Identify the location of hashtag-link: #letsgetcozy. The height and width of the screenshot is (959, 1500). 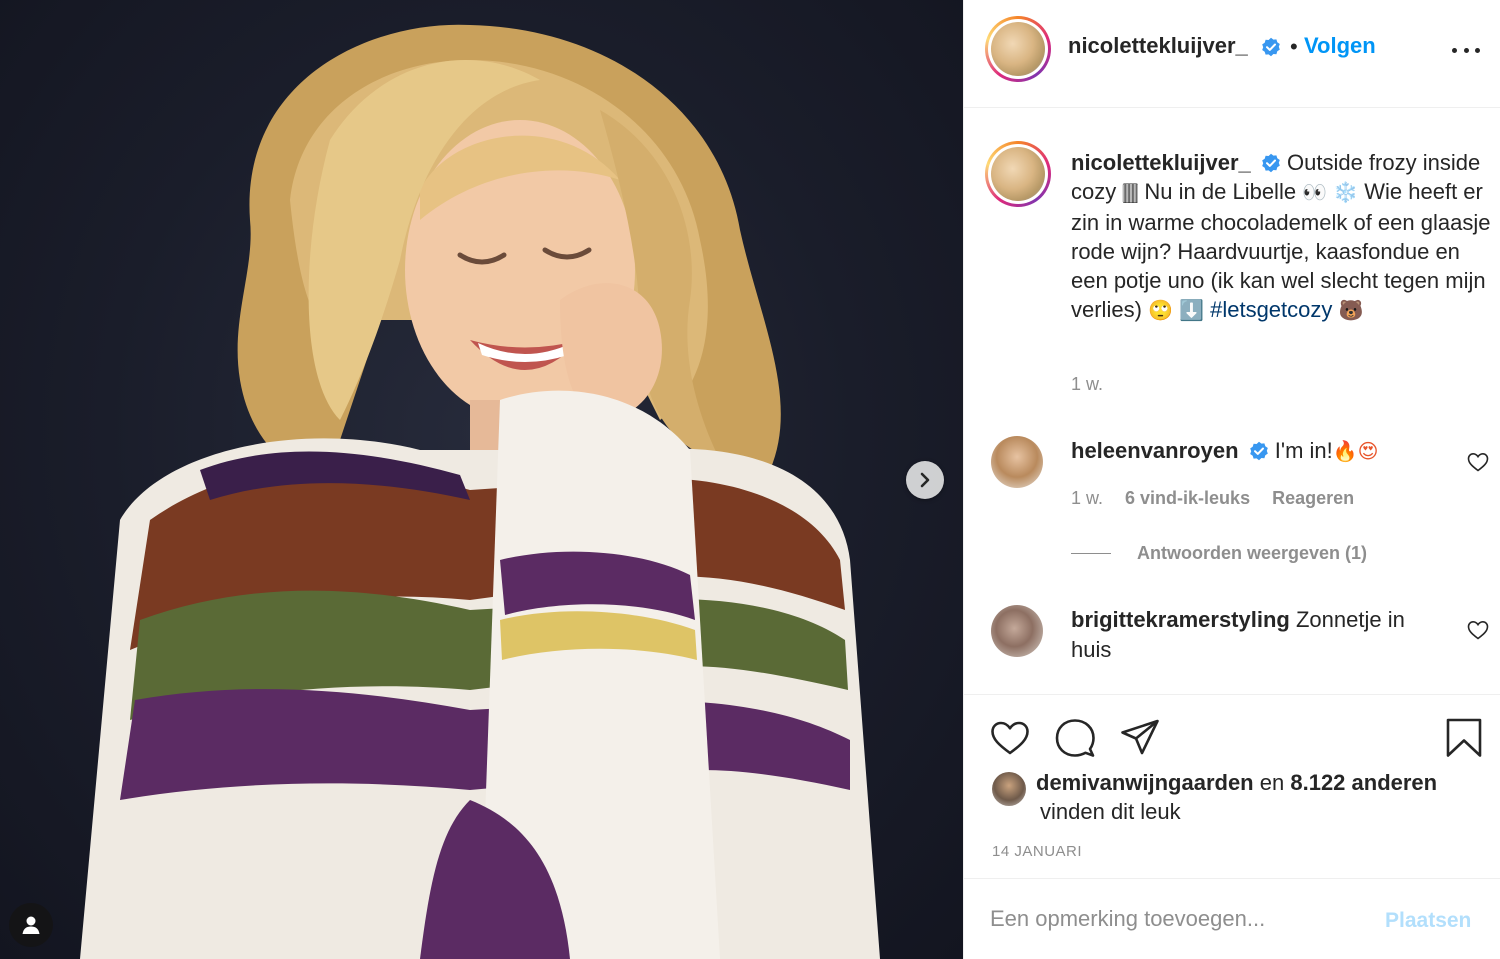
(1271, 309).